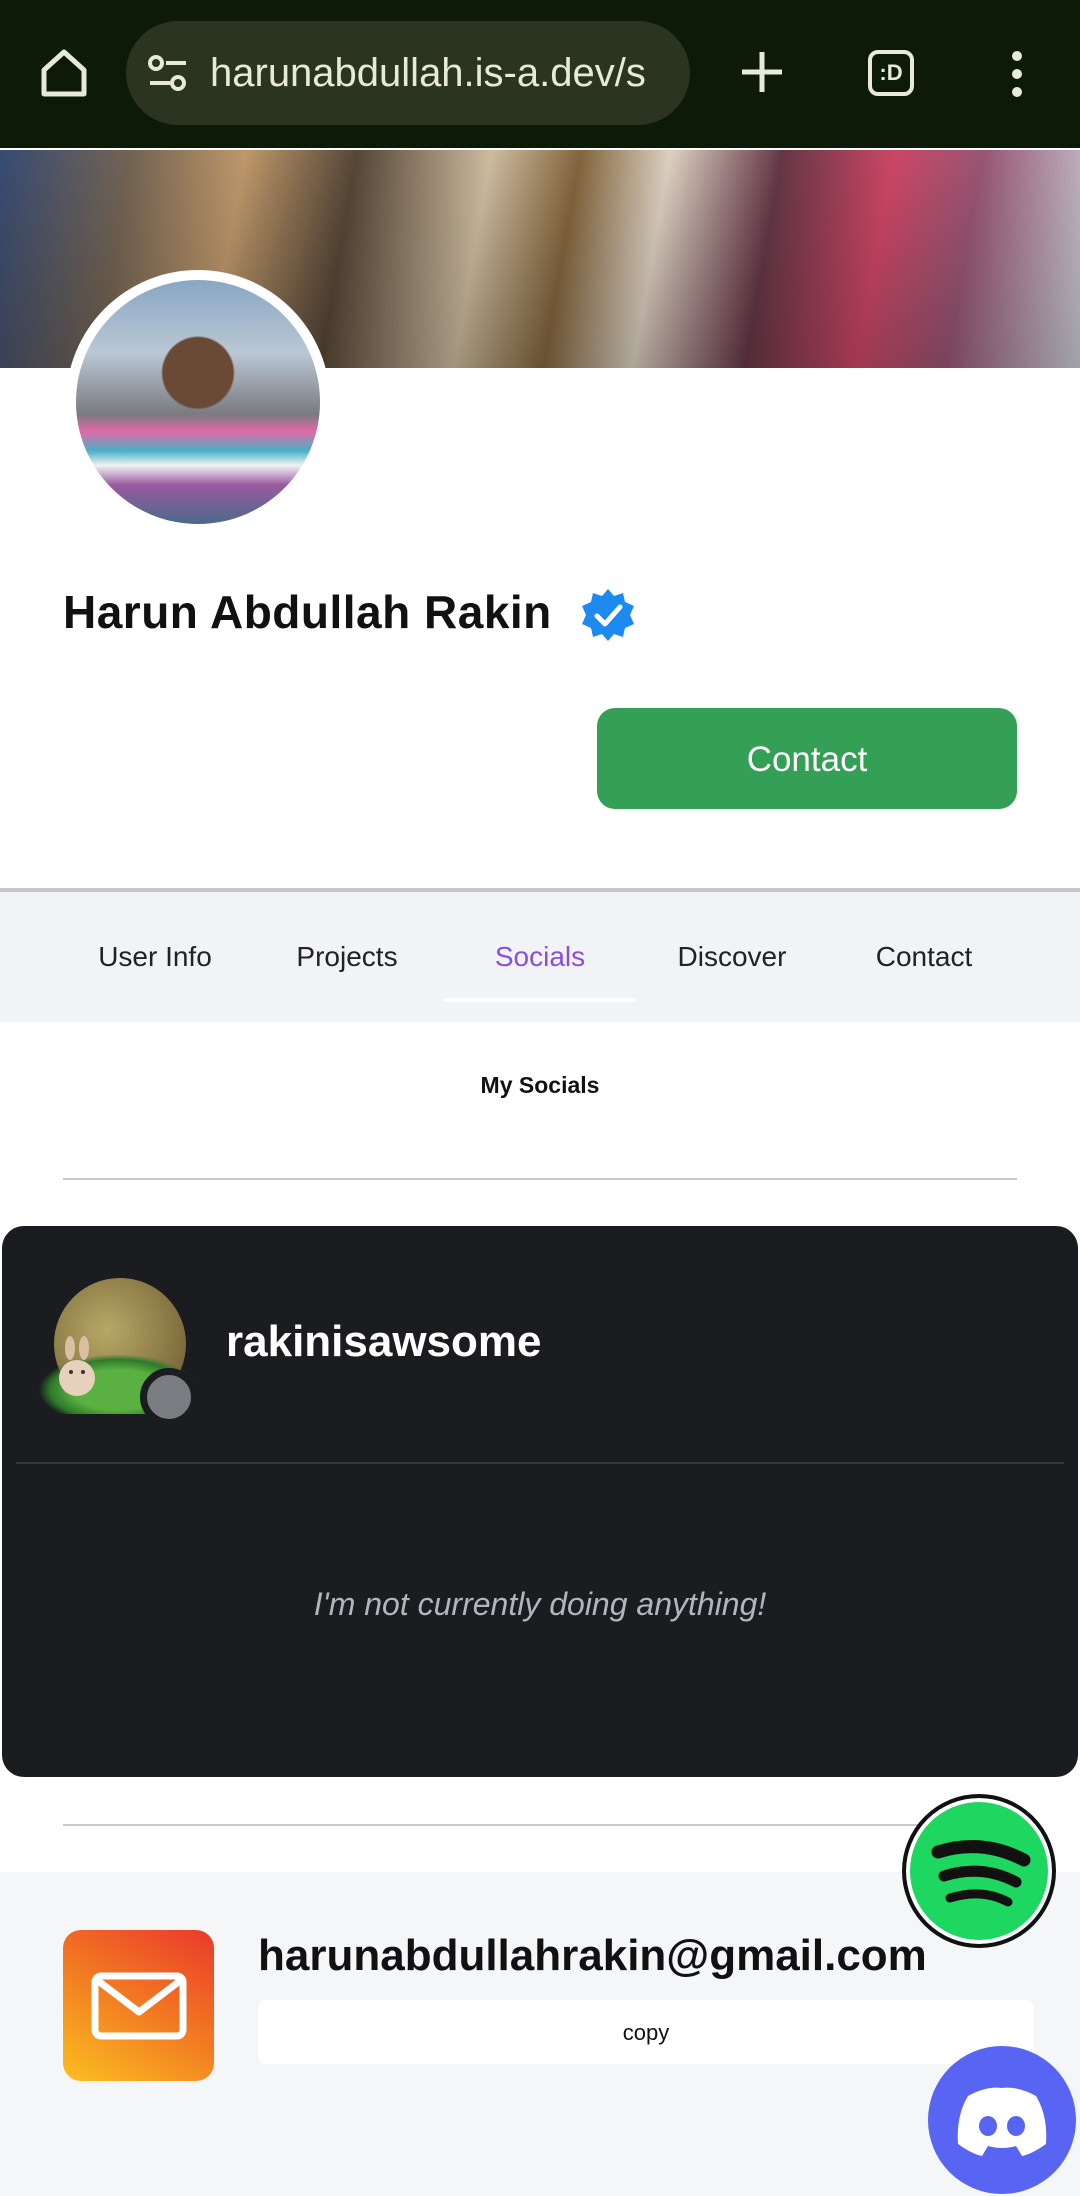  Describe the element at coordinates (540, 1604) in the screenshot. I see `discord-activity-text: I'm not currently doing anything!` at that location.